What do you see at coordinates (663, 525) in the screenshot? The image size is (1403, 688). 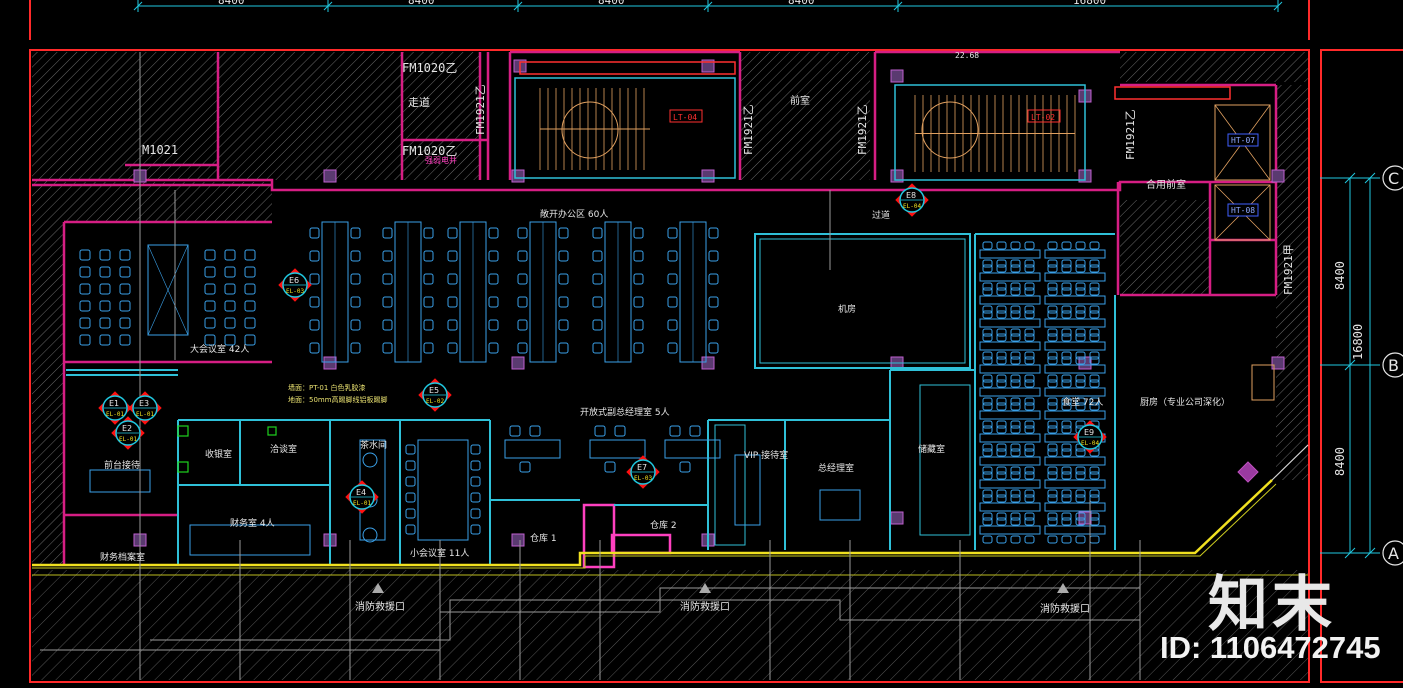 I see `room-storage2: 仓库 2` at bounding box center [663, 525].